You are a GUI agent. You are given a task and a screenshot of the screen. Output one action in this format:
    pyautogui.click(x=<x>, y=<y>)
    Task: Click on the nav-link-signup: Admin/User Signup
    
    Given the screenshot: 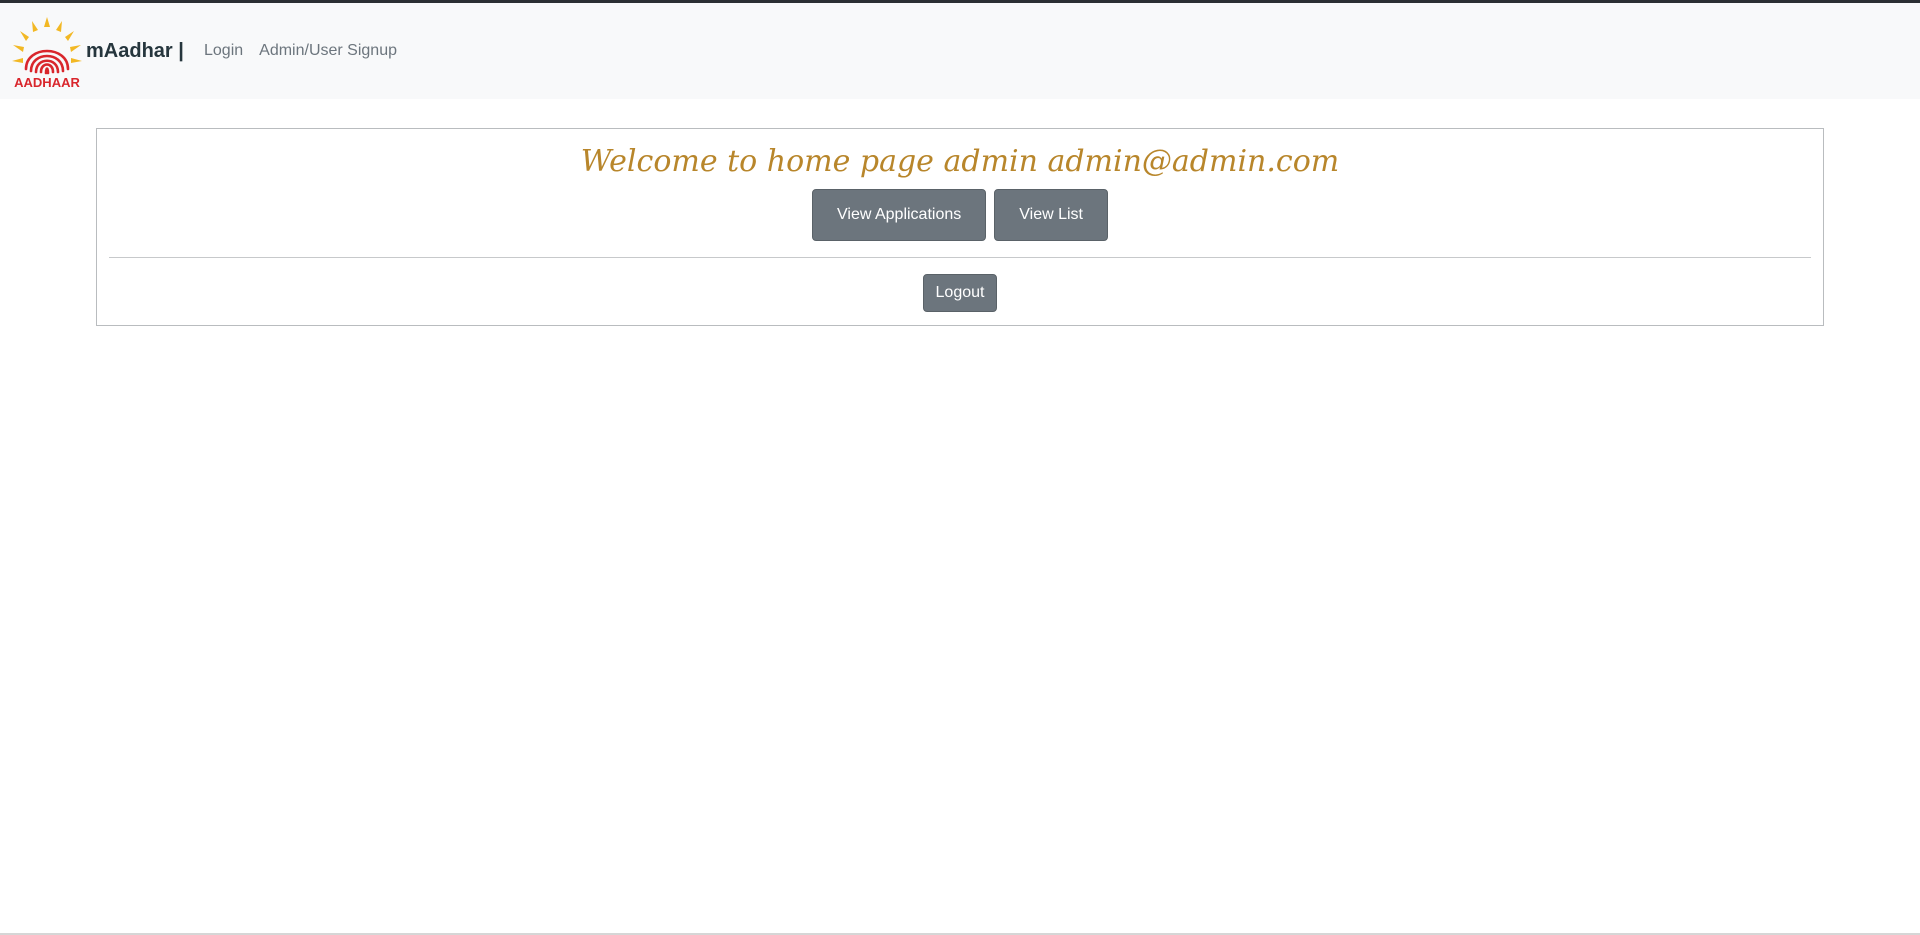 What is the action you would take?
    pyautogui.click(x=328, y=51)
    